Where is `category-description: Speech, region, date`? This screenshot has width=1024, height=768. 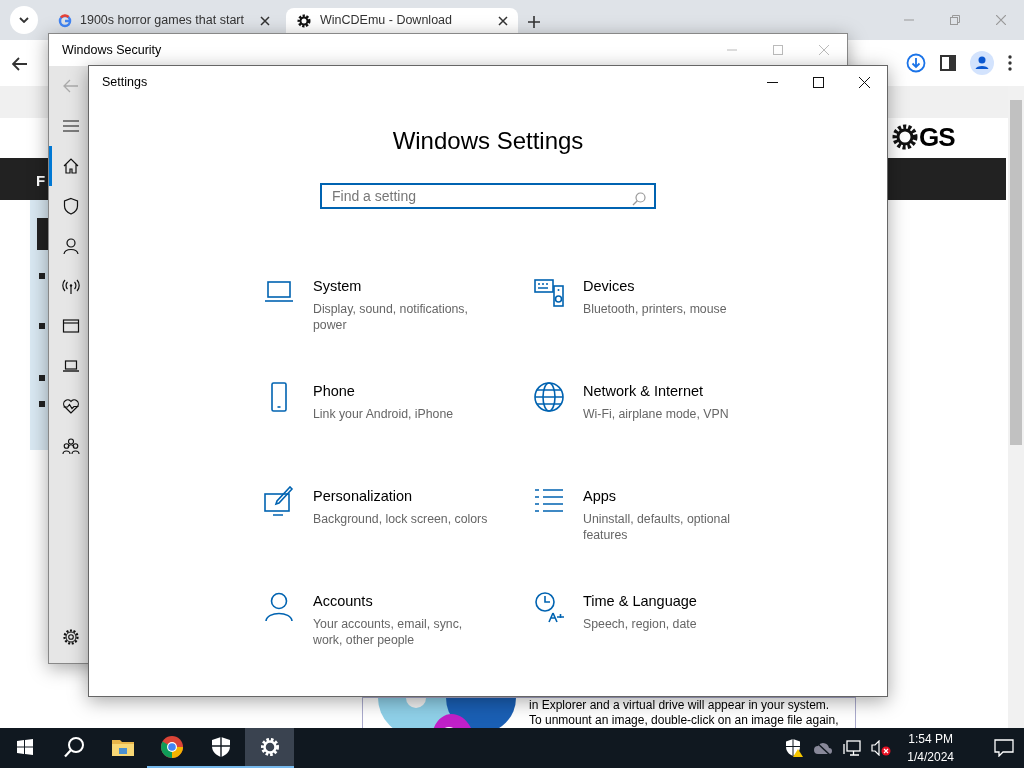 category-description: Speech, region, date is located at coordinates (640, 623).